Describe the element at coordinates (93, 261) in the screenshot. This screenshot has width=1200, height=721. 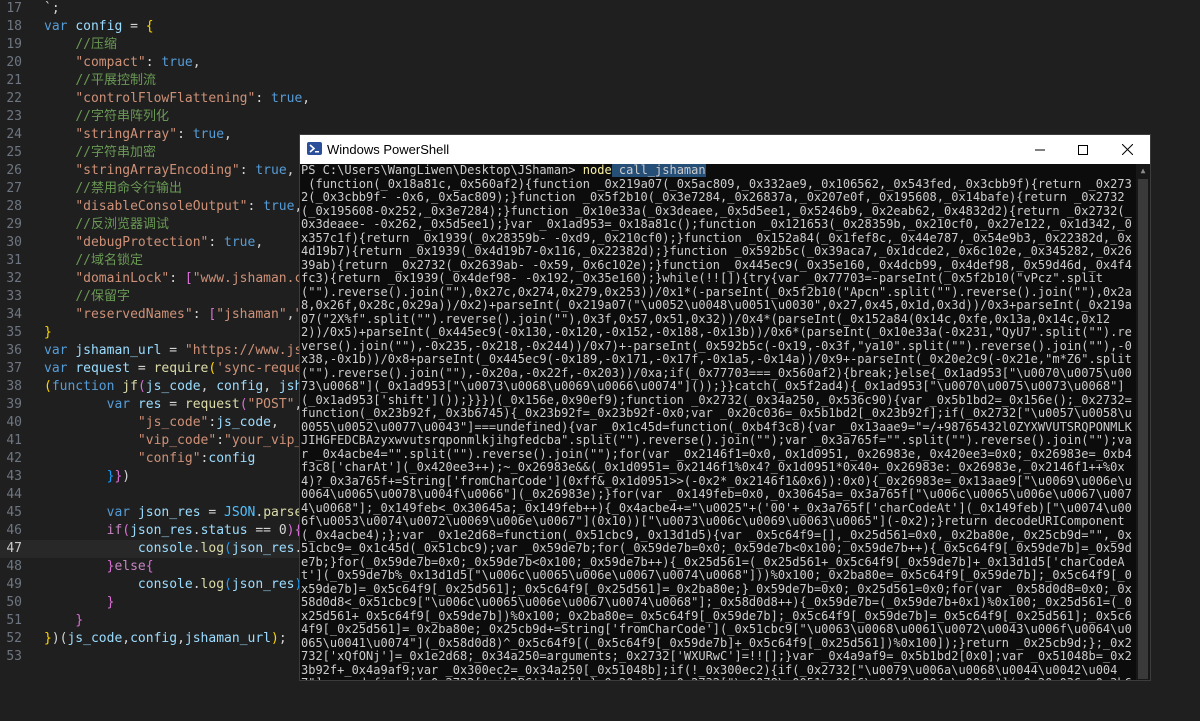
I see `code-text: //域名锁定` at that location.